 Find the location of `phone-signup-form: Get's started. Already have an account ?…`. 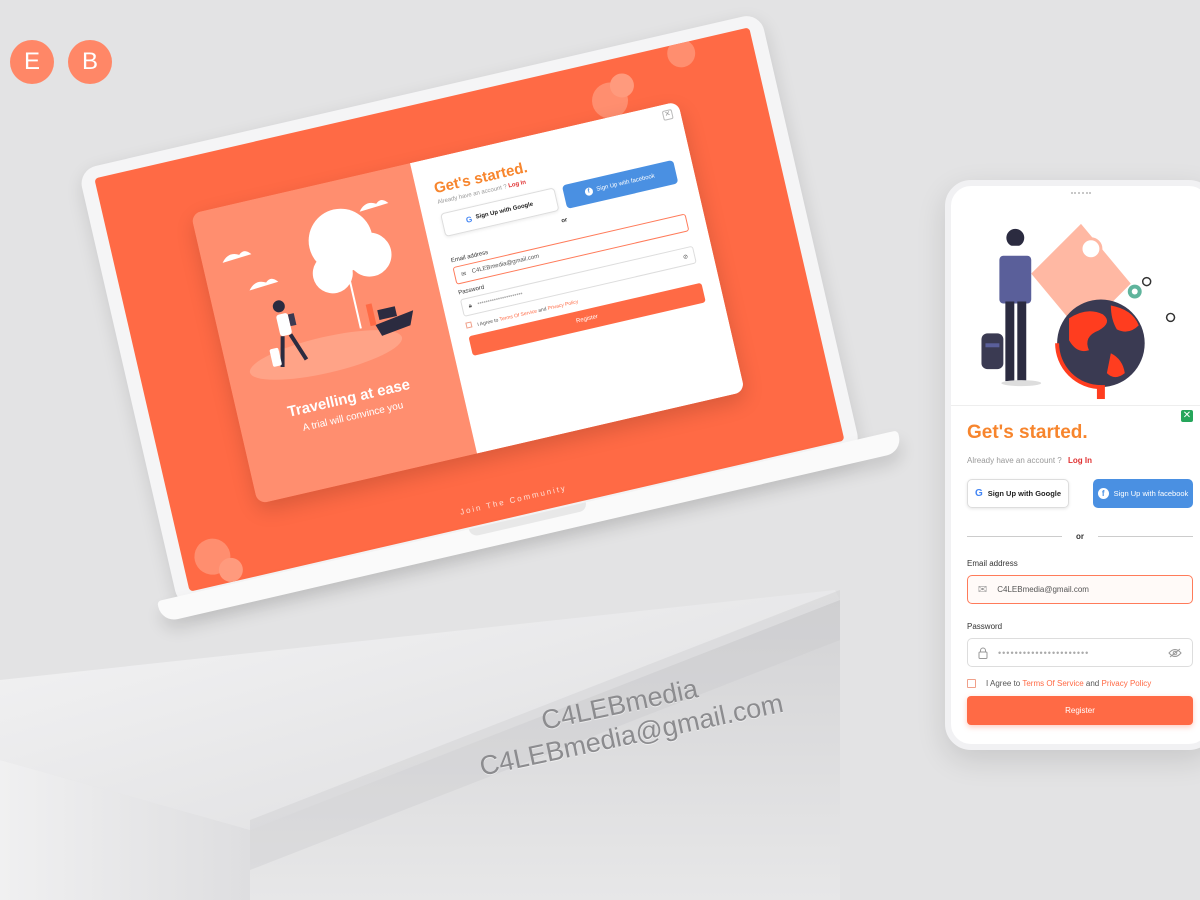

phone-signup-form: Get's started. Already have an account ?… is located at coordinates (1080, 573).